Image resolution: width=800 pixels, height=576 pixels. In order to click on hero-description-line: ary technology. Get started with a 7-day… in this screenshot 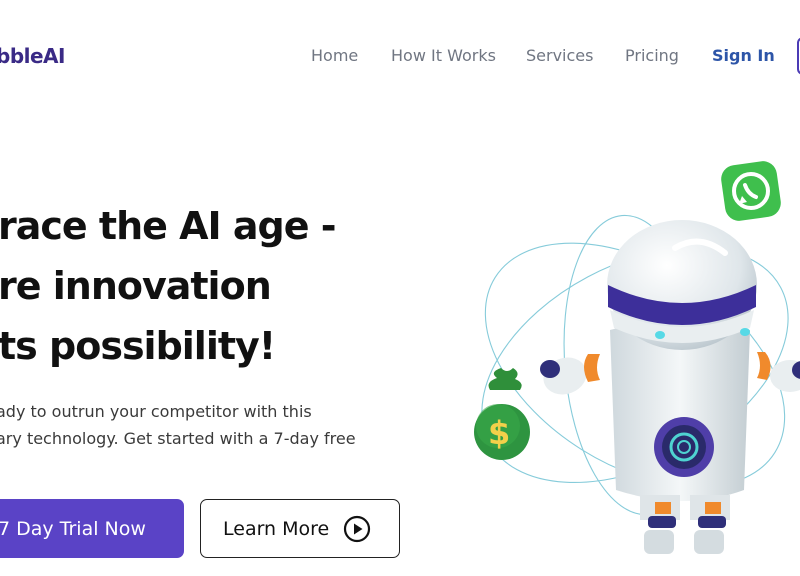, I will do `click(178, 438)`.